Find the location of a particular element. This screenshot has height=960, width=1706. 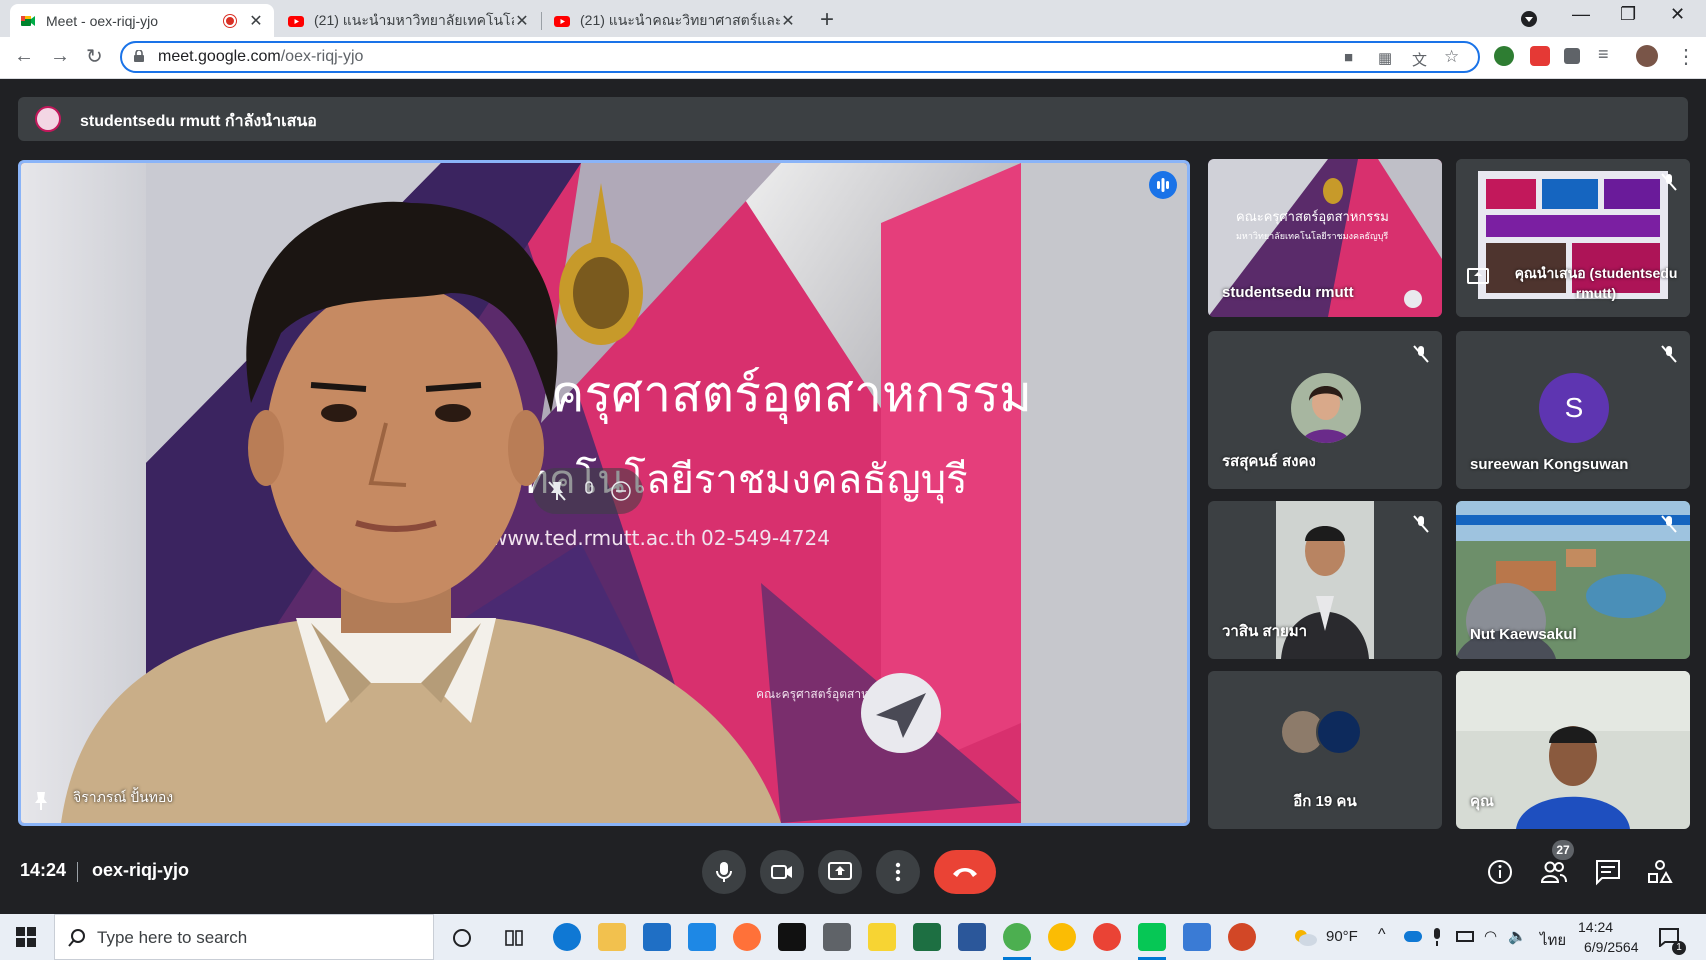

volume-icon: 🔈 is located at coordinates (1517, 936).